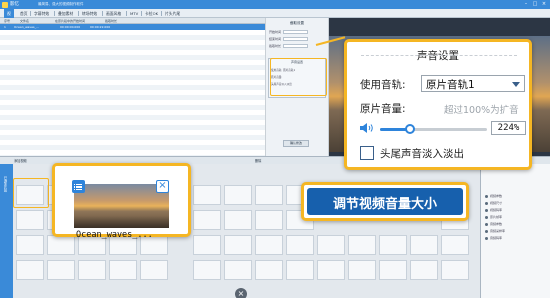 The image size is (550, 298). I want to click on close-icon: ×, so click(162, 186).